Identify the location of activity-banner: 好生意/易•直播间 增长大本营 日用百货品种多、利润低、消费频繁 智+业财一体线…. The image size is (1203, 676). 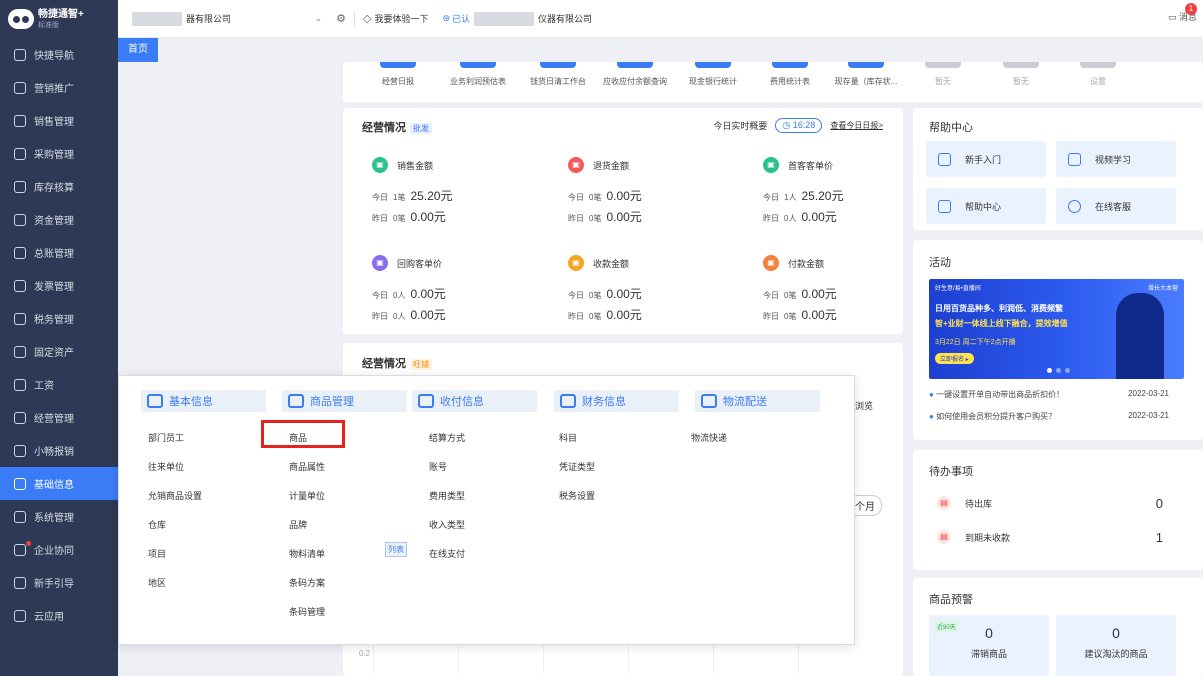
(1056, 329).